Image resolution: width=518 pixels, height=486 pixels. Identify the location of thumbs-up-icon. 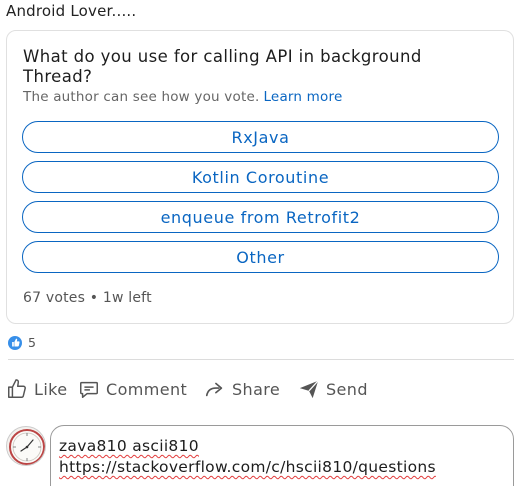
(15, 342).